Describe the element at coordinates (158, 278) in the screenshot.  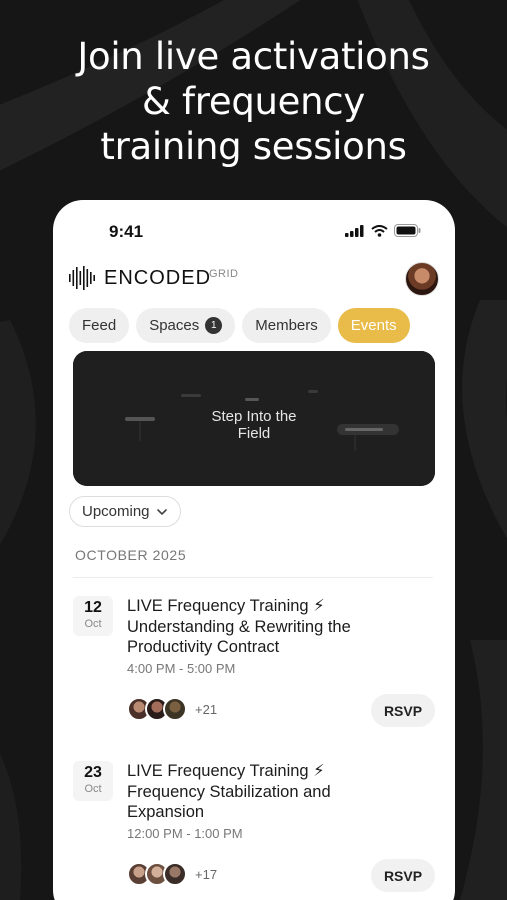
I see `brand-name: ENCODED` at that location.